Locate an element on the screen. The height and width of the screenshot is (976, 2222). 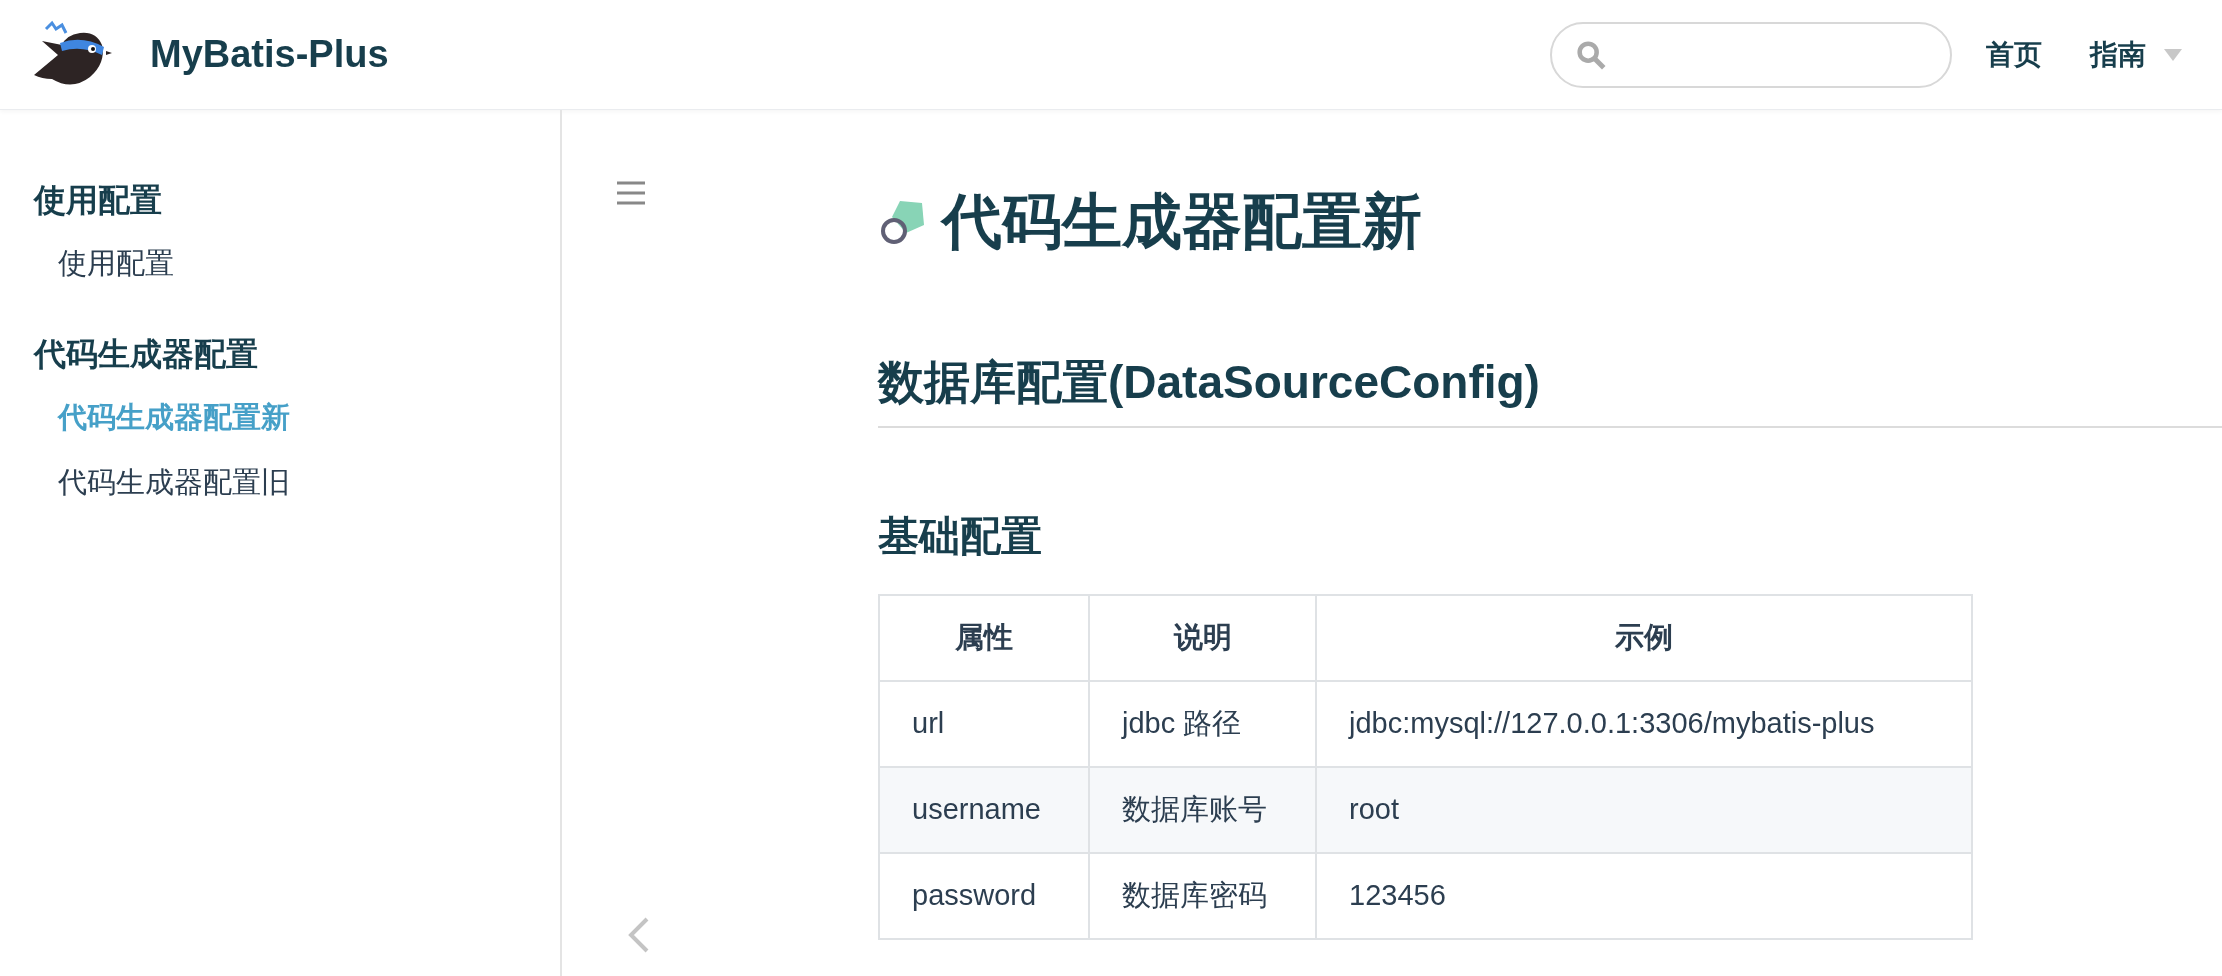
table-cell: 数据库密码 is located at coordinates (1202, 896).